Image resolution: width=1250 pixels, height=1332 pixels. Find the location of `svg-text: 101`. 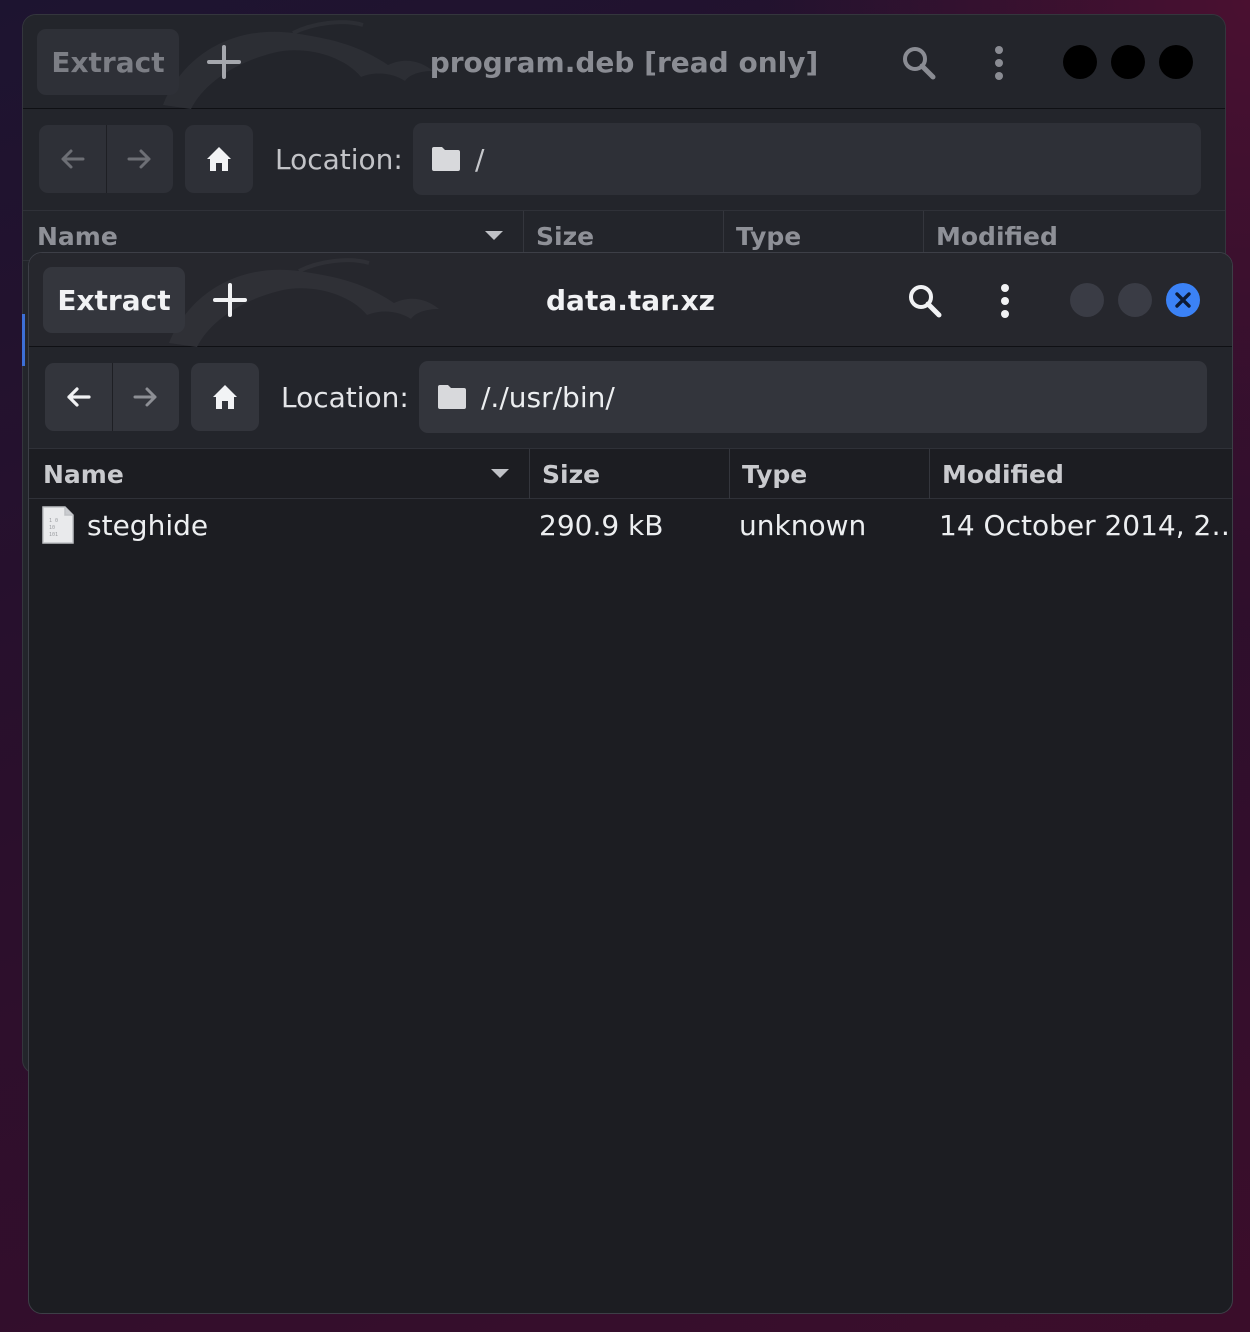

svg-text: 101 is located at coordinates (53, 535).